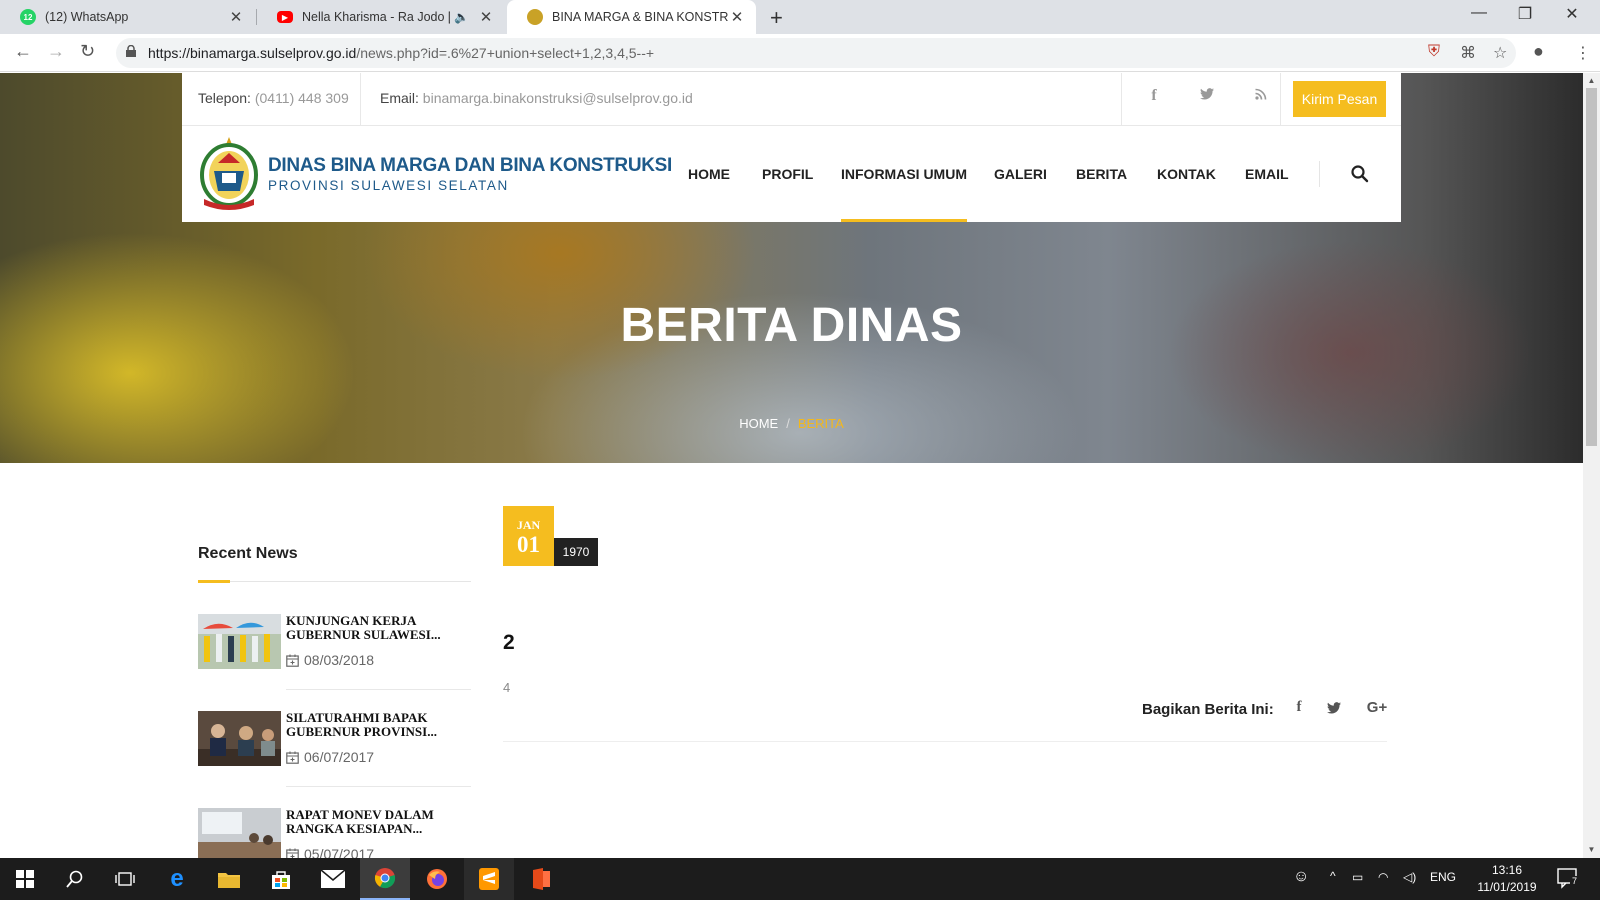 The width and height of the screenshot is (1600, 900). What do you see at coordinates (1301, 877) in the screenshot?
I see `people-icon: ☺` at bounding box center [1301, 877].